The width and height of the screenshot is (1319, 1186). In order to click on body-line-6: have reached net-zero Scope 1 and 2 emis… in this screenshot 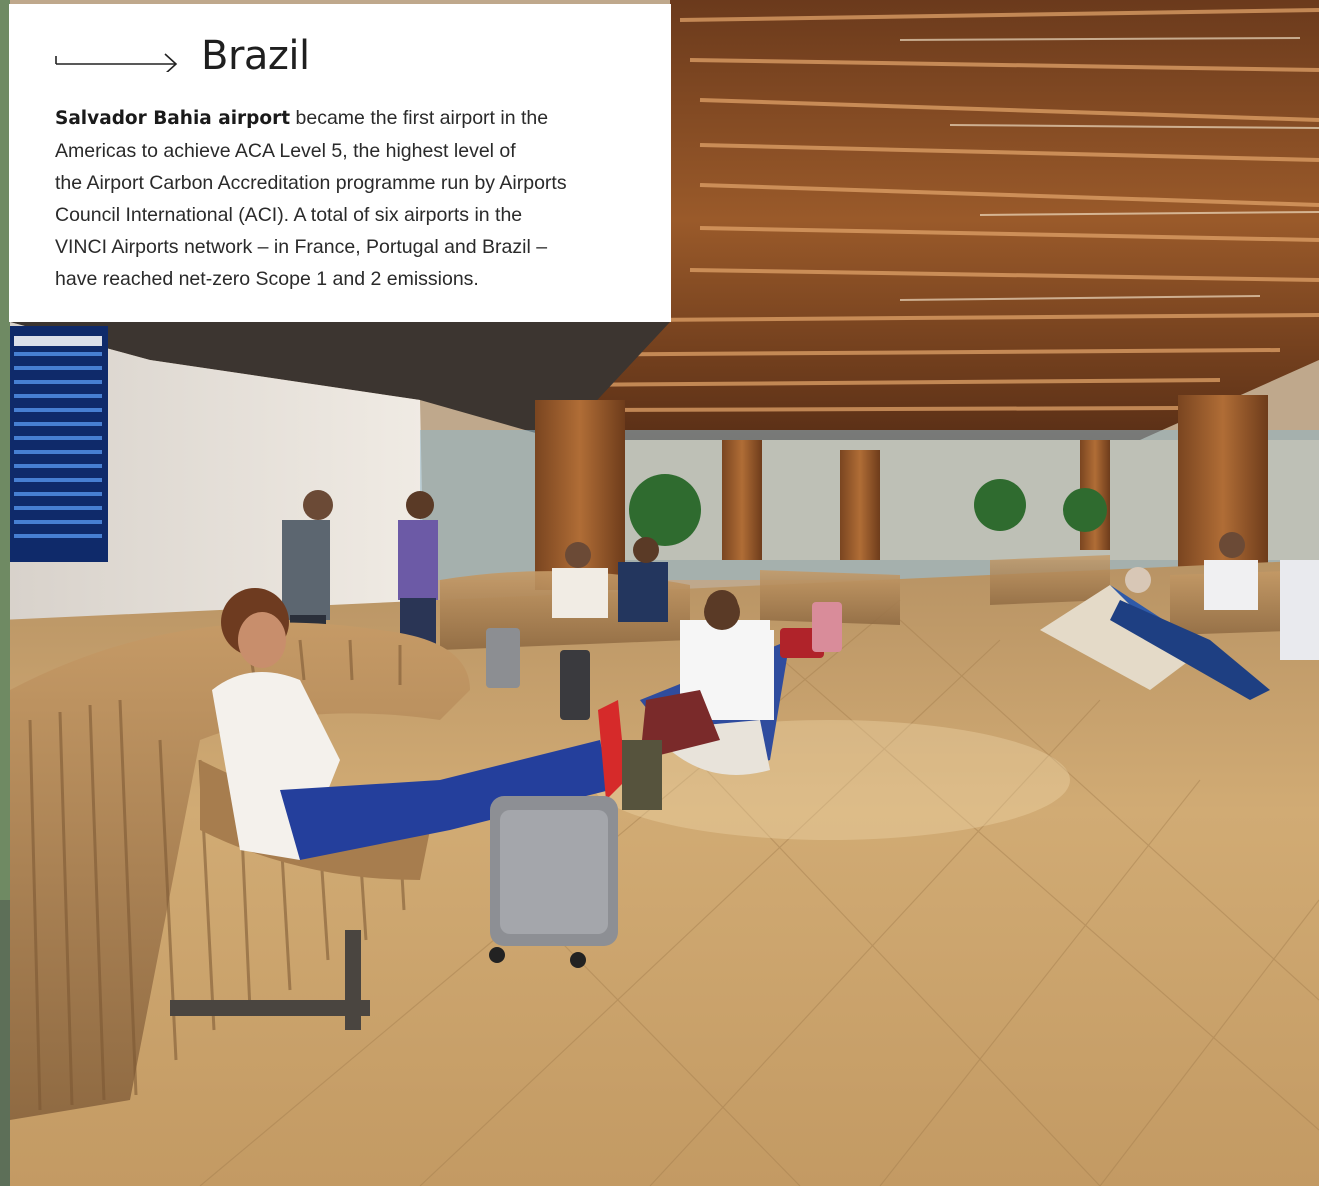, I will do `click(267, 279)`.